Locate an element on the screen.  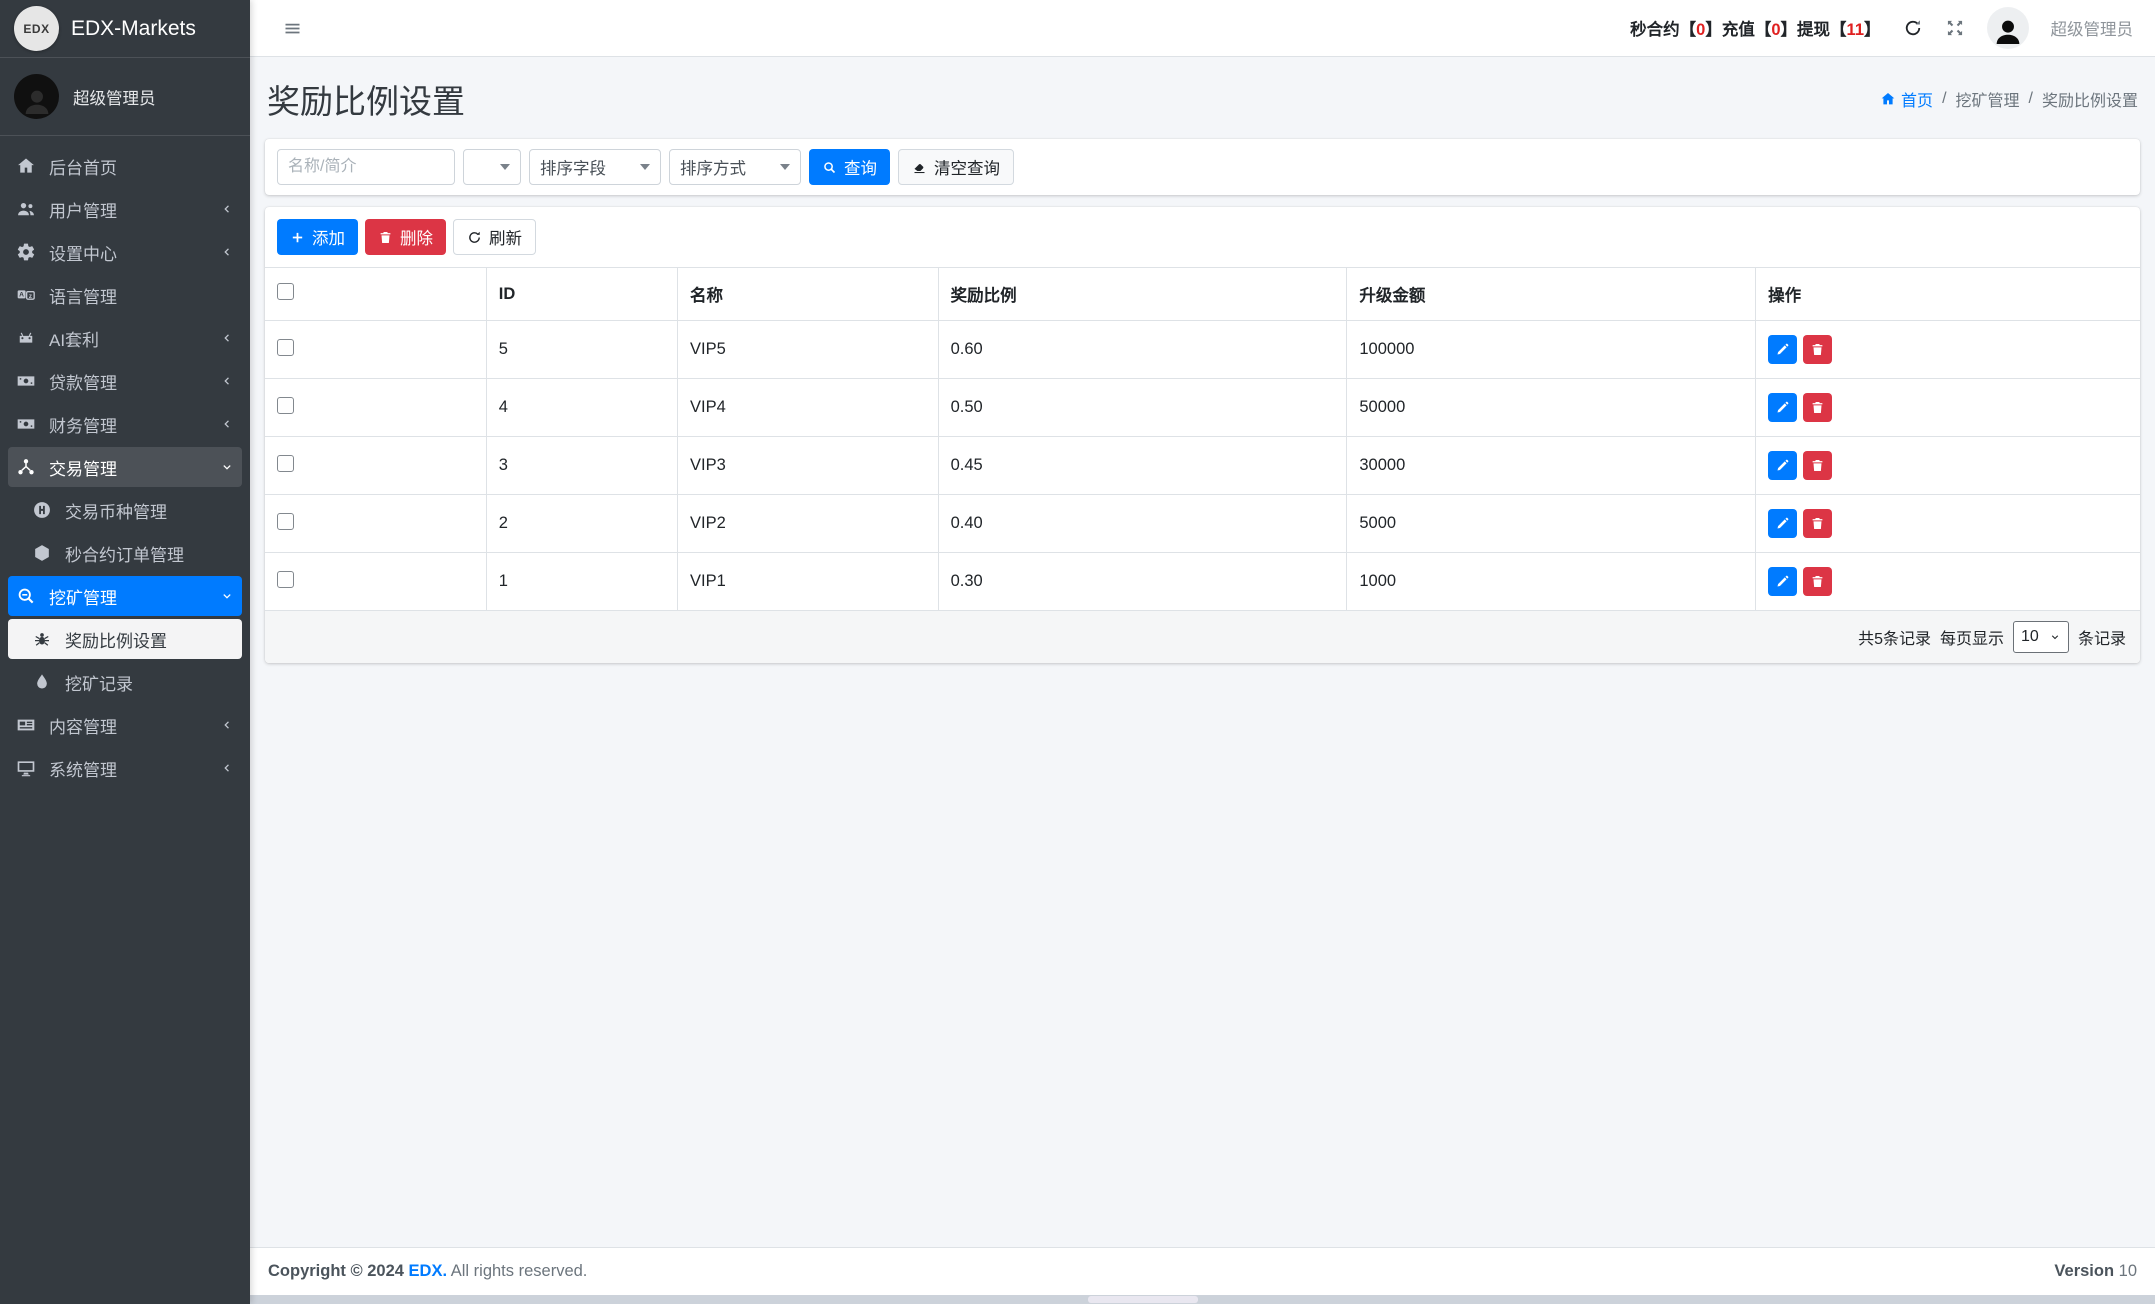
delete-button: 删除 is located at coordinates (405, 237).